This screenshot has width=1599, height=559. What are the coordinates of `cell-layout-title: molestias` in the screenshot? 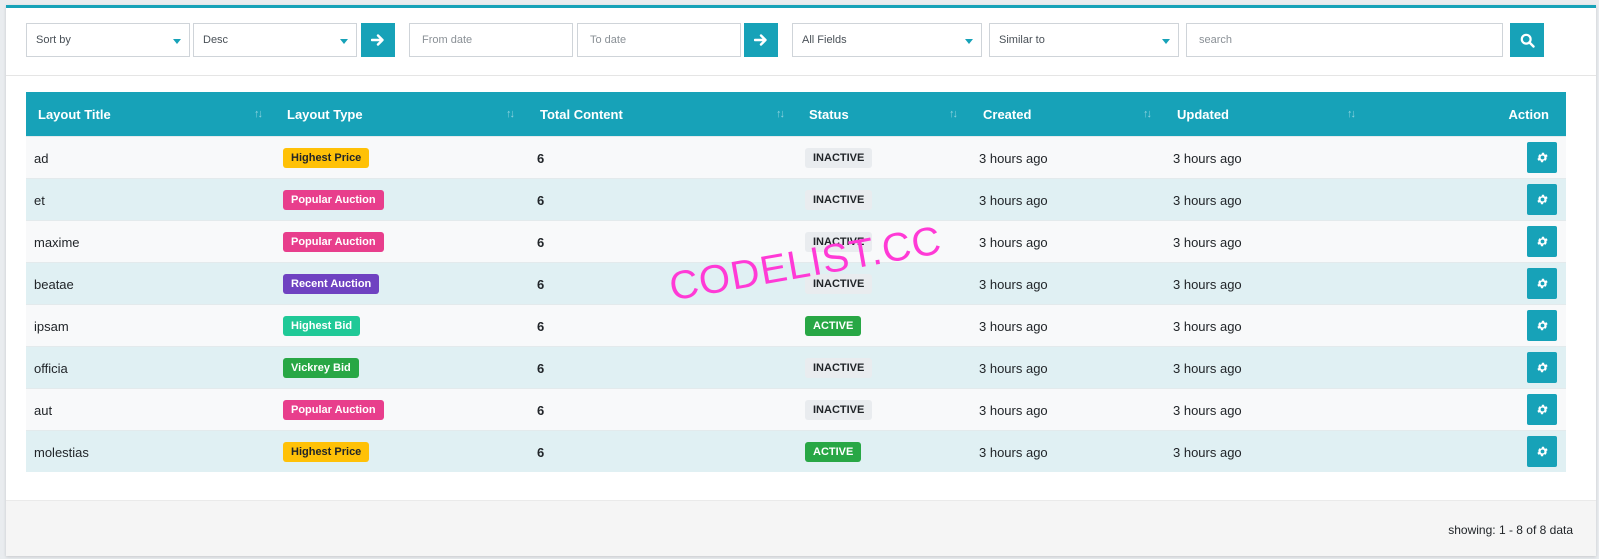 It's located at (61, 452).